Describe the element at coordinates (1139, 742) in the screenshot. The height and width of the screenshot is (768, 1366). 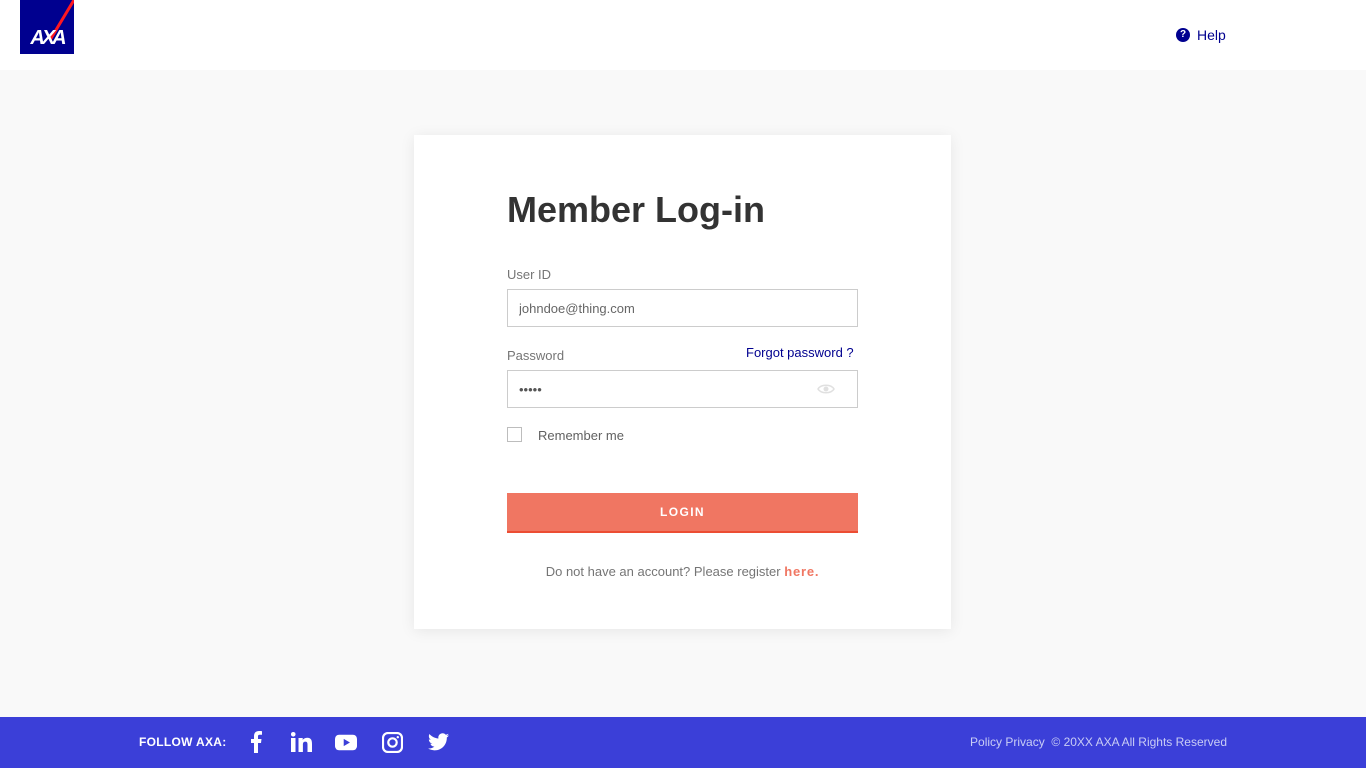
I see `copyright-text: © 20XX AXA All Rights Reserved` at that location.